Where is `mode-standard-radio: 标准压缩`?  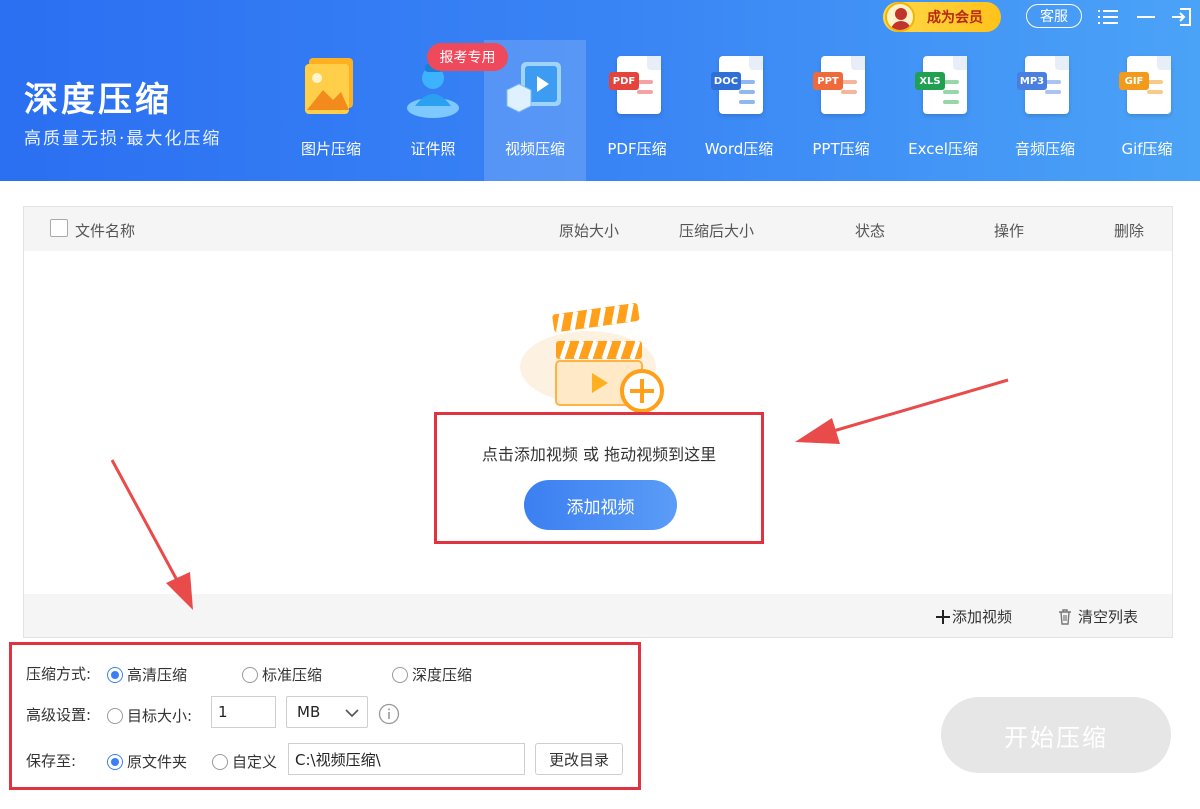
mode-standard-radio: 标准压缩 is located at coordinates (282, 674).